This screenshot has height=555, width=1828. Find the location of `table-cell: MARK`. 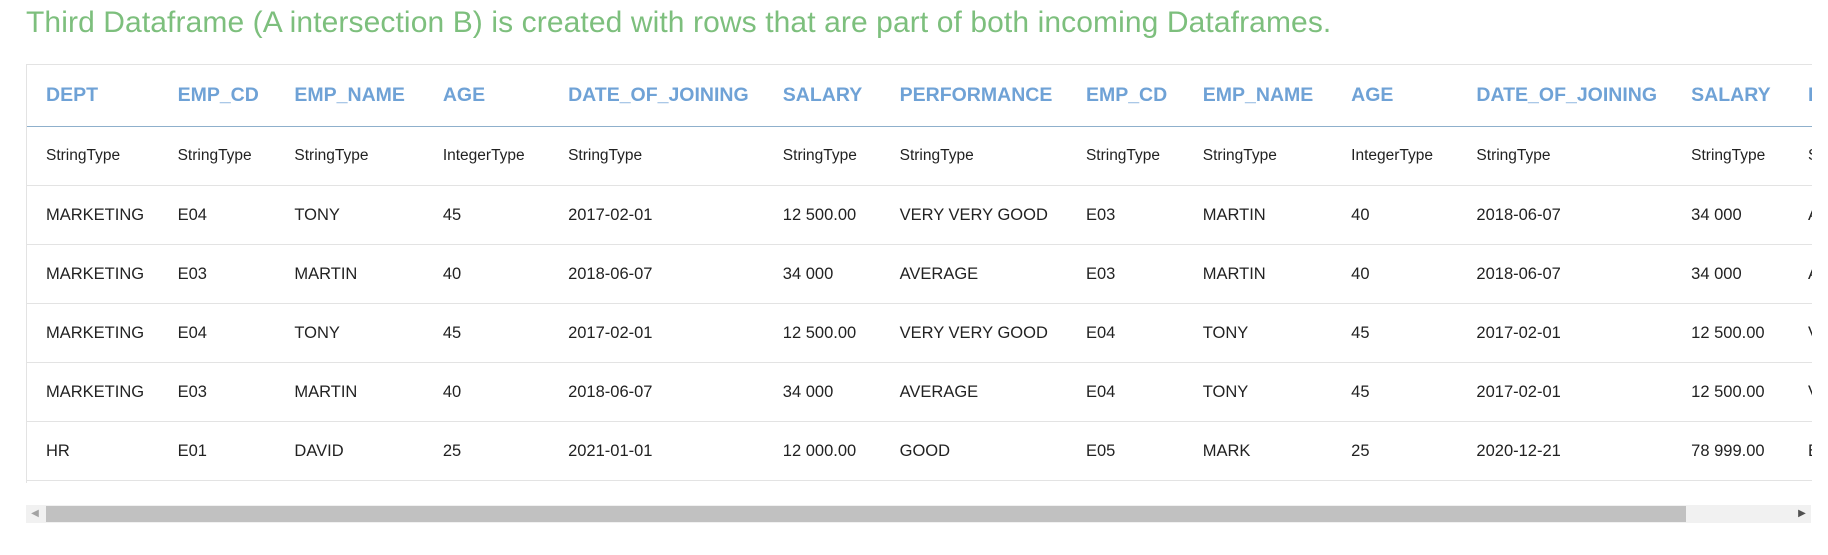

table-cell: MARK is located at coordinates (1258, 451).